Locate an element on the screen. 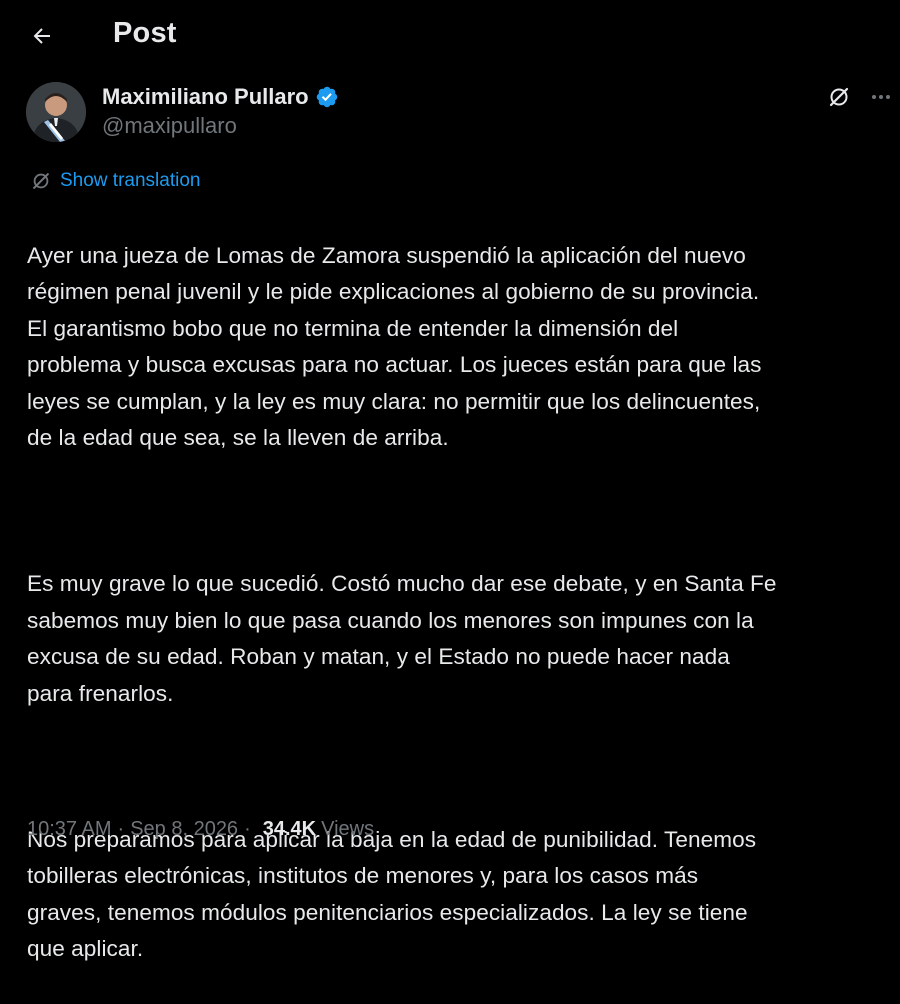 This screenshot has height=1004, width=900. views-label: Views is located at coordinates (348, 828).